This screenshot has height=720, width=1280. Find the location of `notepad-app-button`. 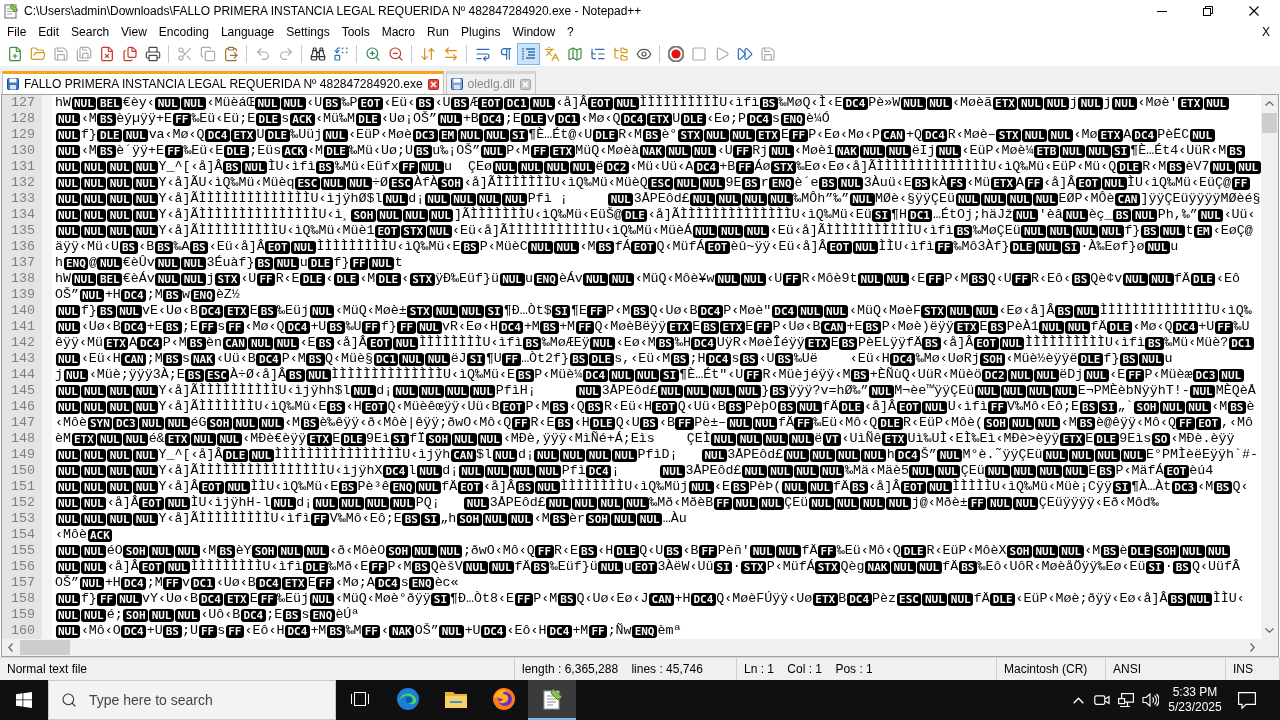

notepad-app-button is located at coordinates (552, 700).